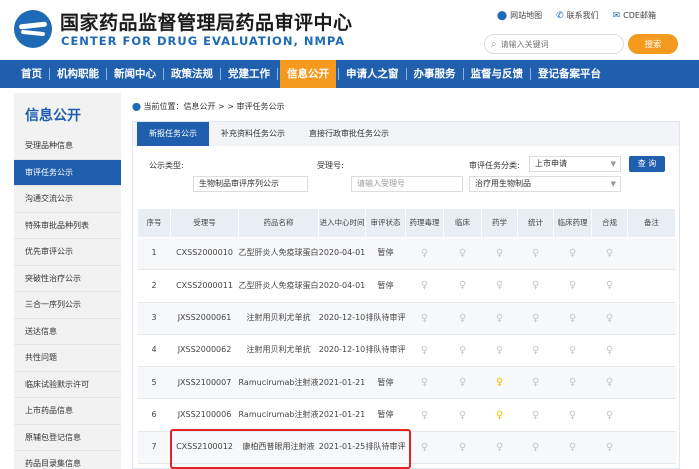  Describe the element at coordinates (67, 146) in the screenshot. I see `sidebar-item-0: 受理品种信息` at that location.